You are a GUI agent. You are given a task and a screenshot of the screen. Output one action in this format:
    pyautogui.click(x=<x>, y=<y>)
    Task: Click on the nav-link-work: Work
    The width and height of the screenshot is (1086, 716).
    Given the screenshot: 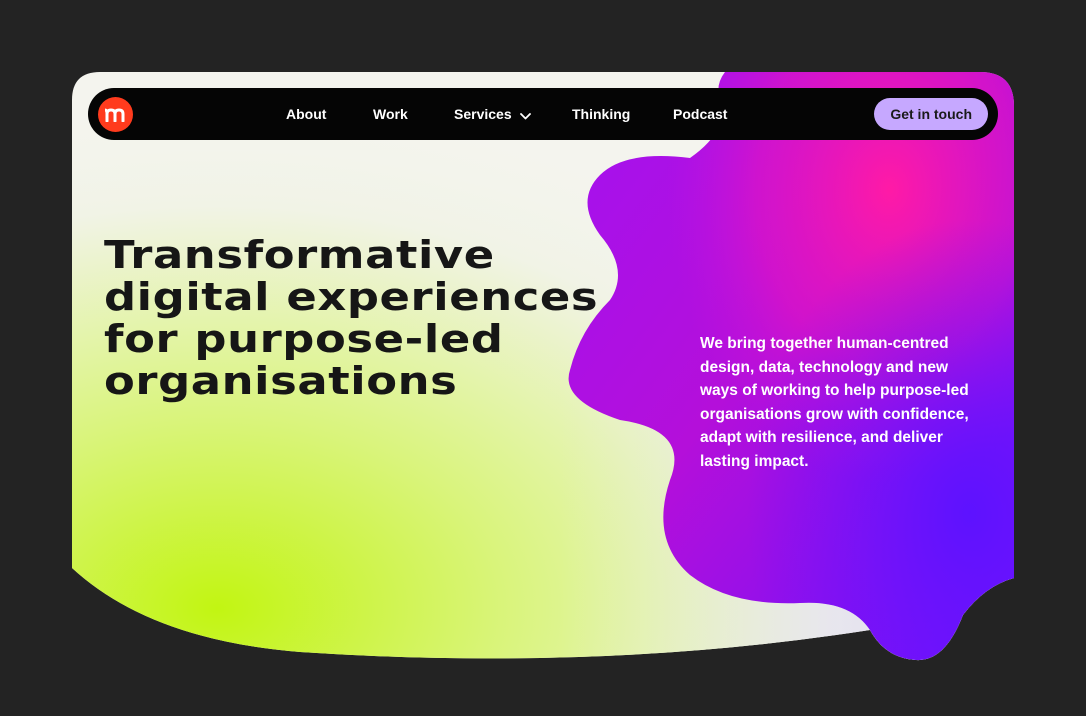 What is the action you would take?
    pyautogui.click(x=390, y=114)
    